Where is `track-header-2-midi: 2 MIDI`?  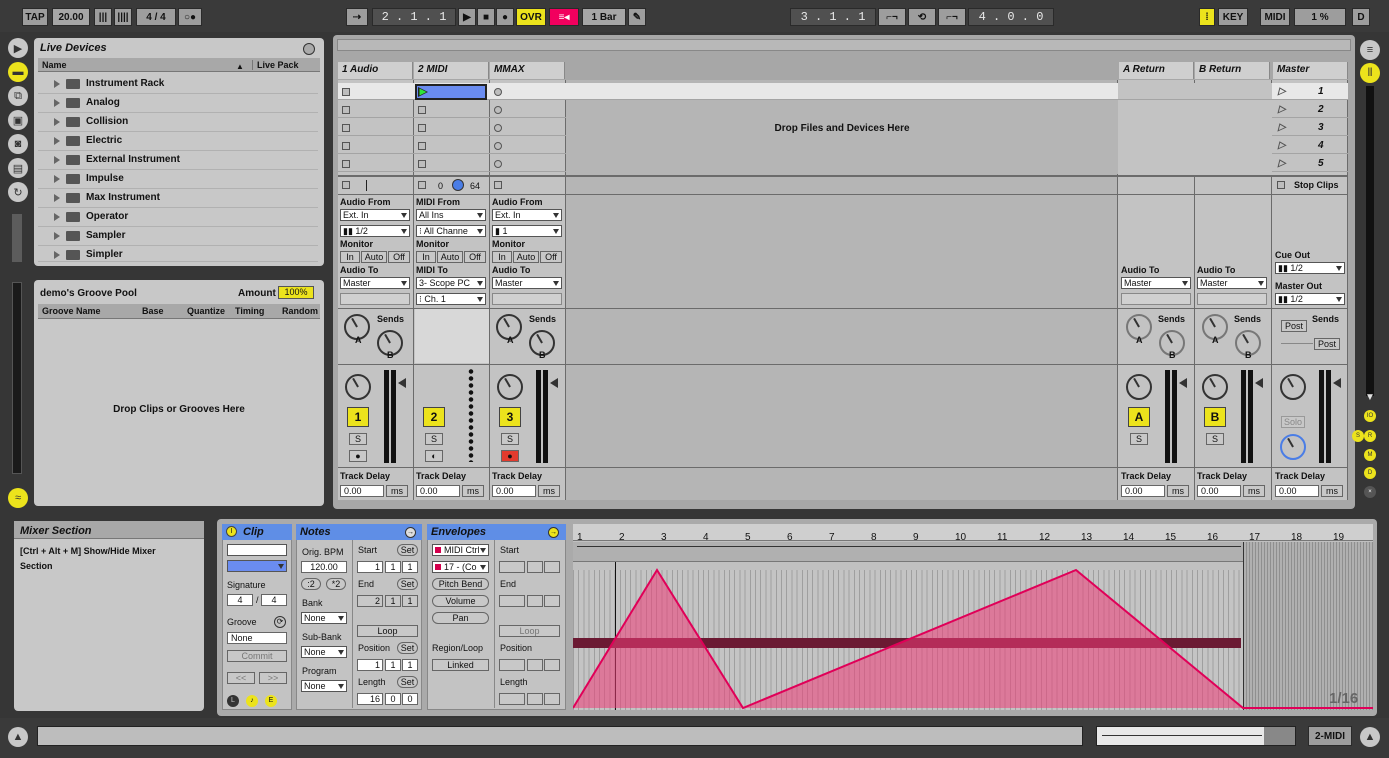
track-header-2-midi: 2 MIDI is located at coordinates (451, 70).